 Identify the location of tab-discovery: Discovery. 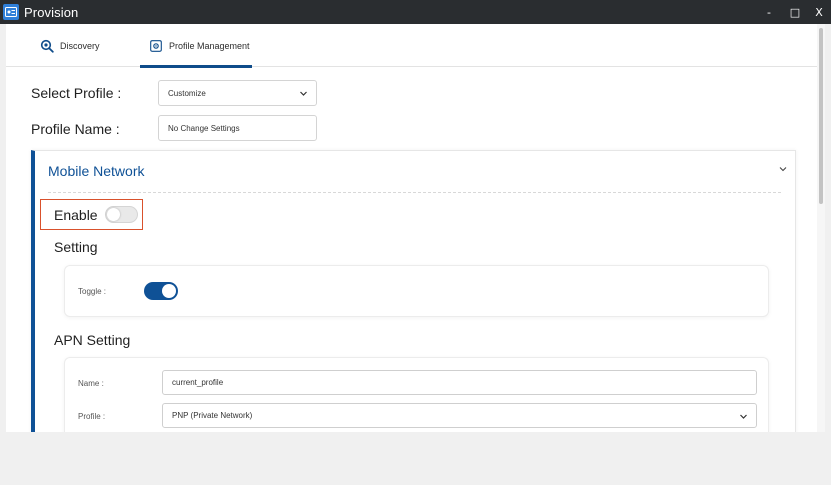
(70, 45).